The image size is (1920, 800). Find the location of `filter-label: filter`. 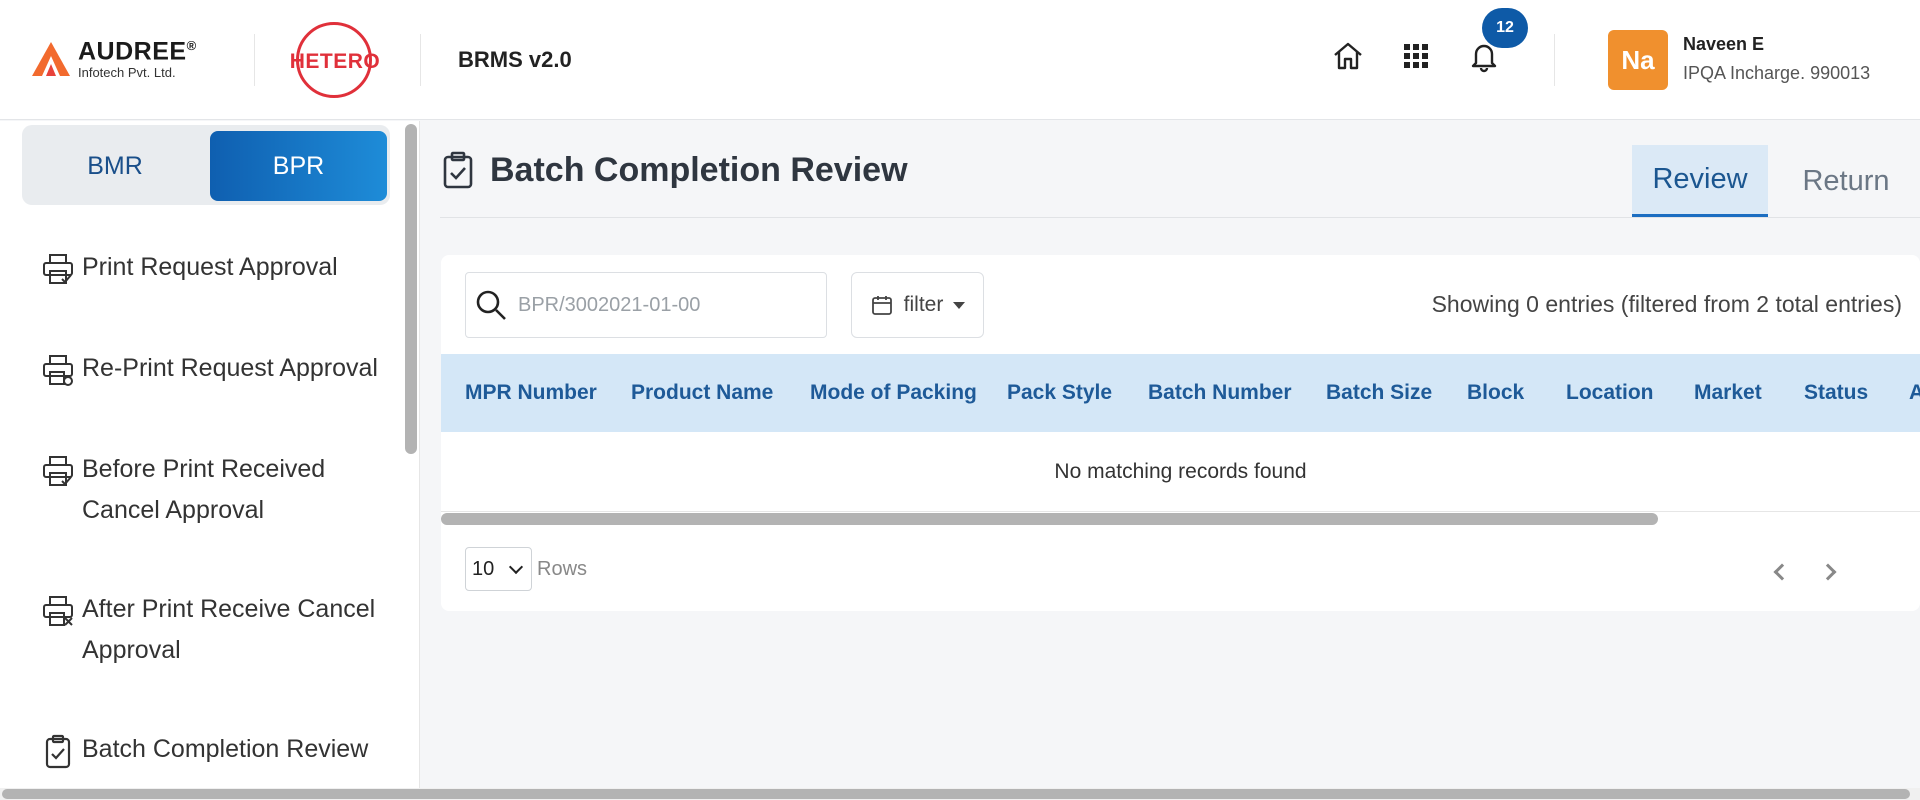

filter-label: filter is located at coordinates (923, 304).